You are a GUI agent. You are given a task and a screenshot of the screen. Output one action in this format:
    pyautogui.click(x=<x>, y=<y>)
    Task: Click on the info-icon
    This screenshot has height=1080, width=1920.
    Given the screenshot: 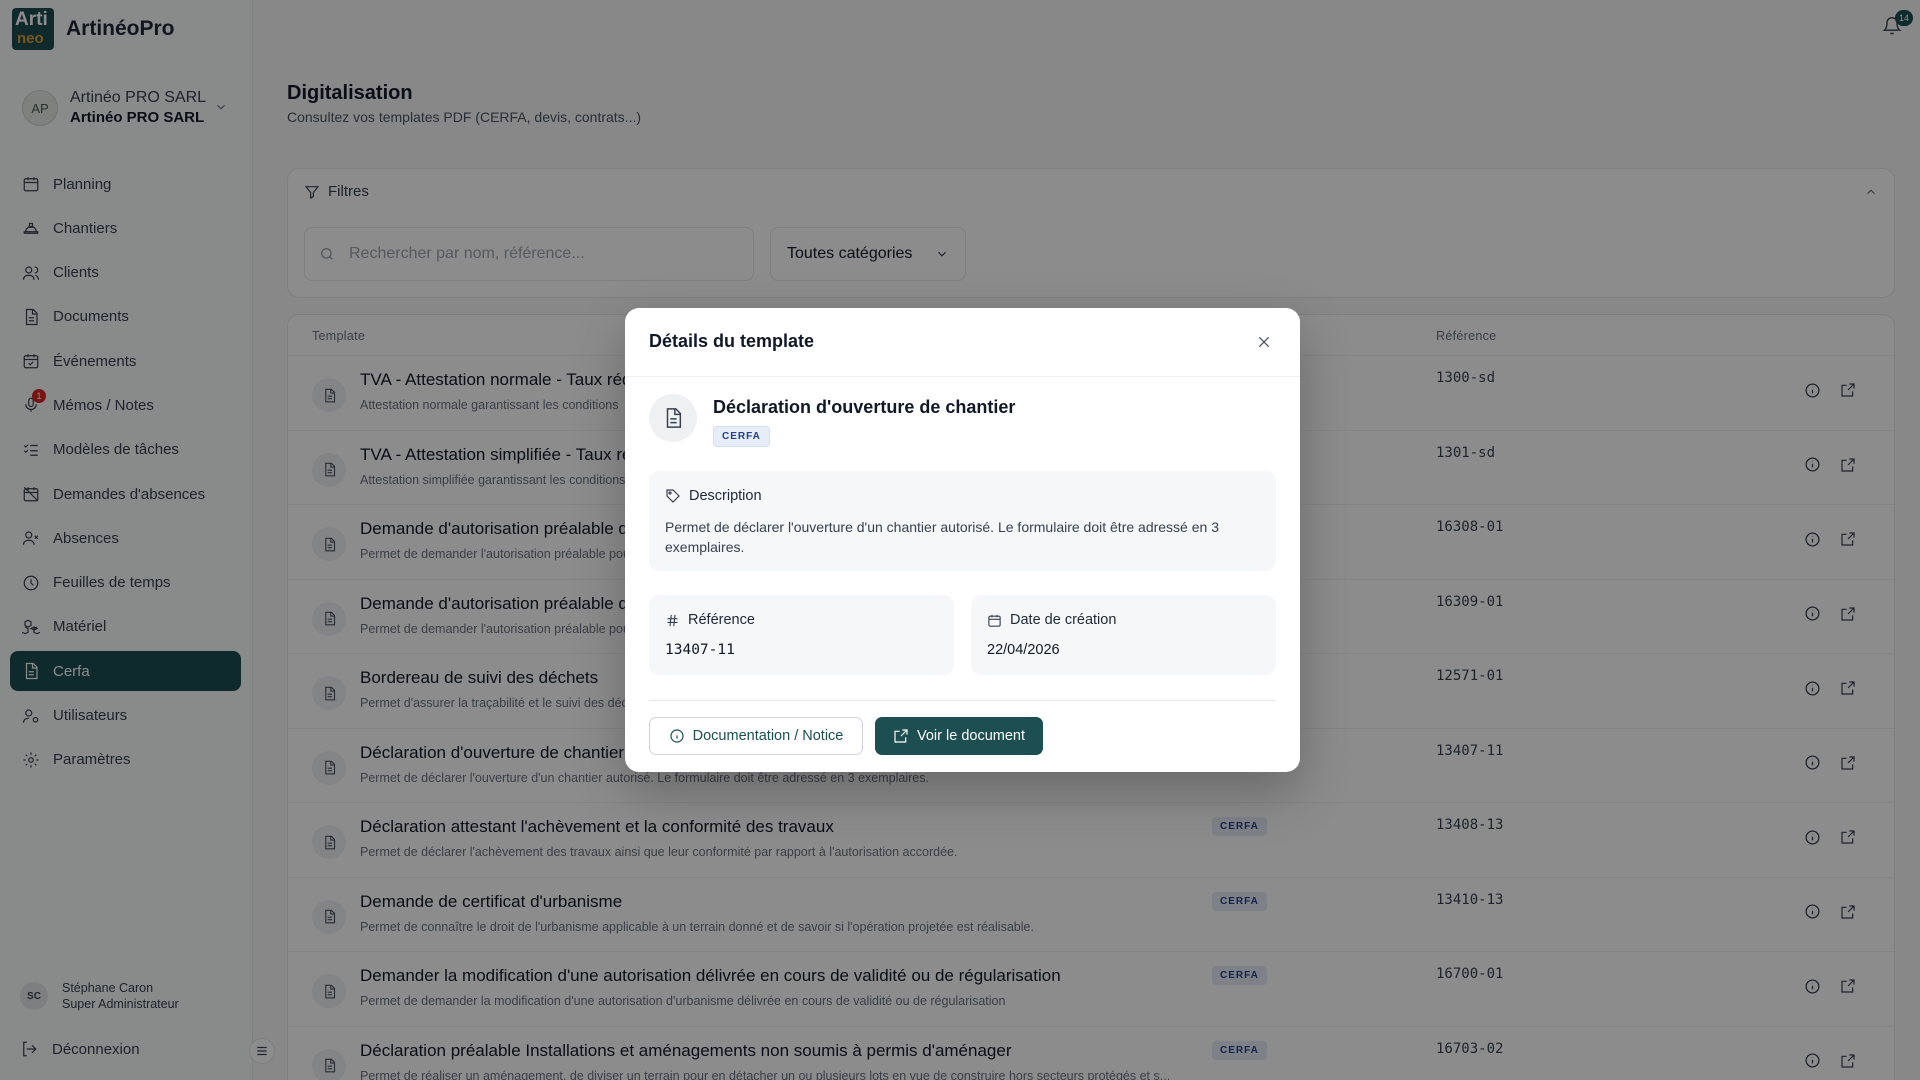 What is the action you would take?
    pyautogui.click(x=677, y=736)
    